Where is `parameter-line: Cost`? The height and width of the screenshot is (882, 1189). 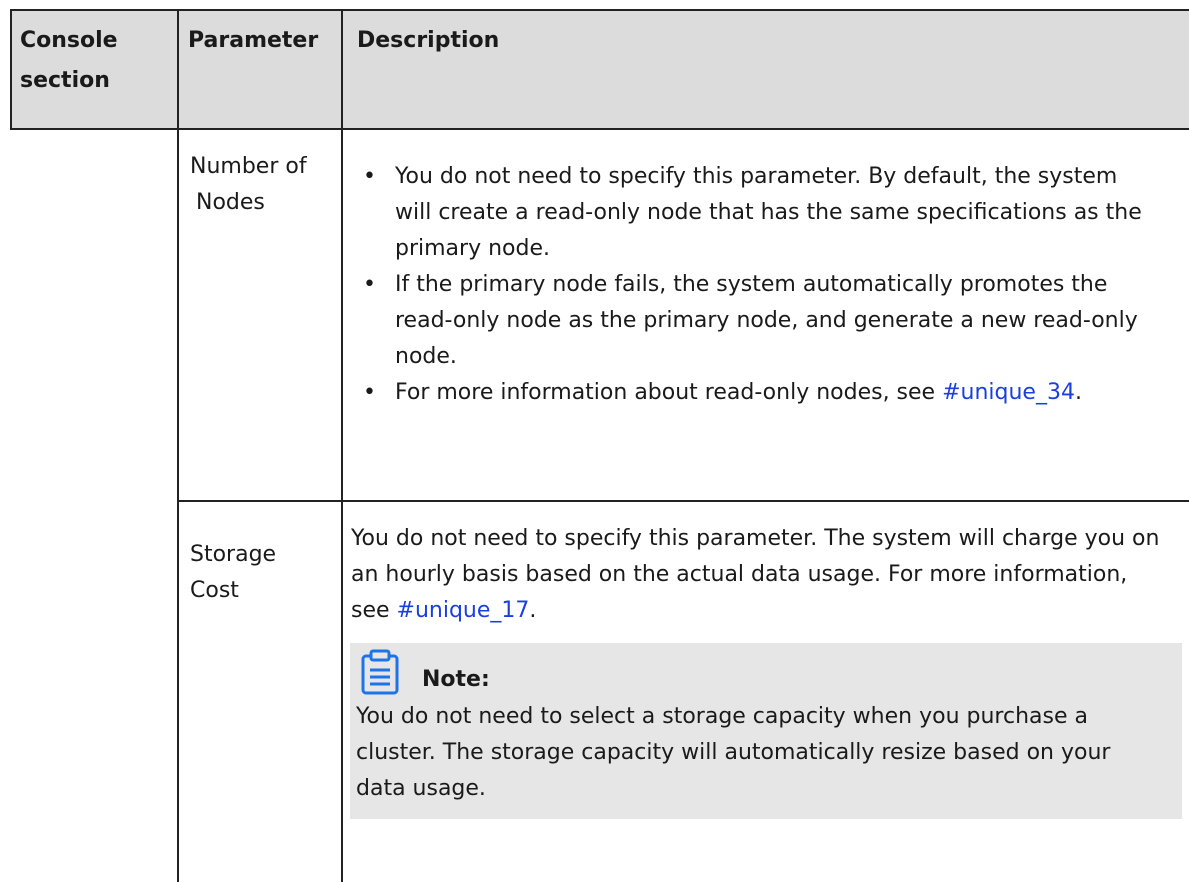 parameter-line: Cost is located at coordinates (214, 590).